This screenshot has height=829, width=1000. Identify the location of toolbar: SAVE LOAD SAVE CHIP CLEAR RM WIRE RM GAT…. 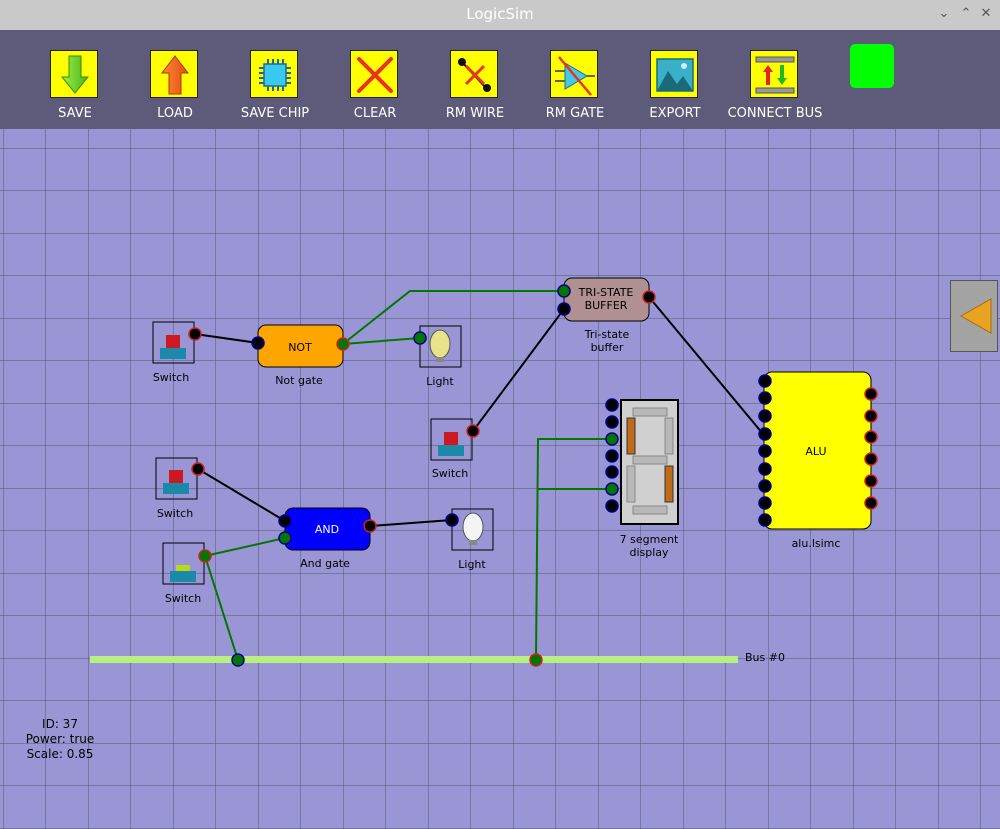
(500, 79).